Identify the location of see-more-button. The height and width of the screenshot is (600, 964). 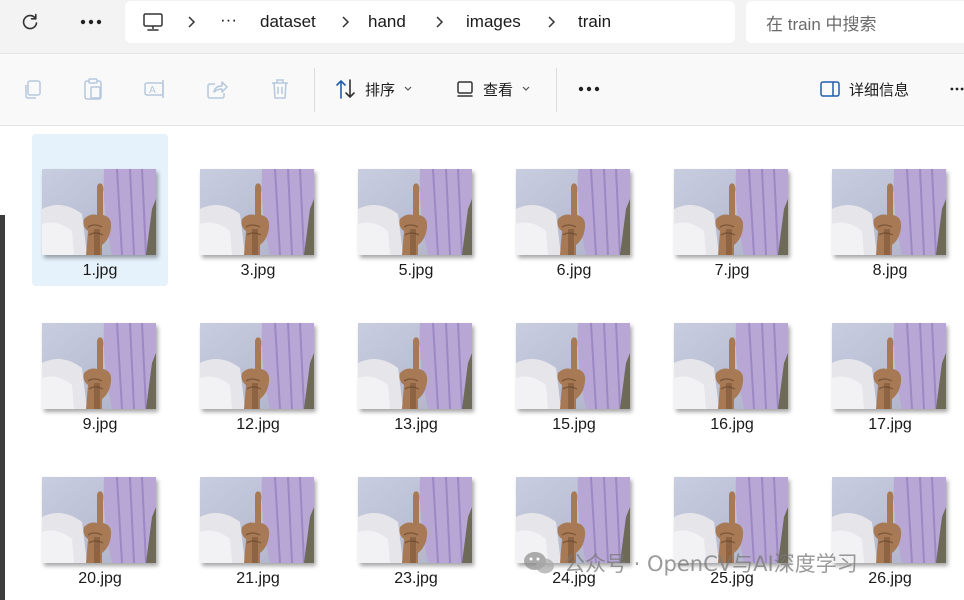
(589, 89).